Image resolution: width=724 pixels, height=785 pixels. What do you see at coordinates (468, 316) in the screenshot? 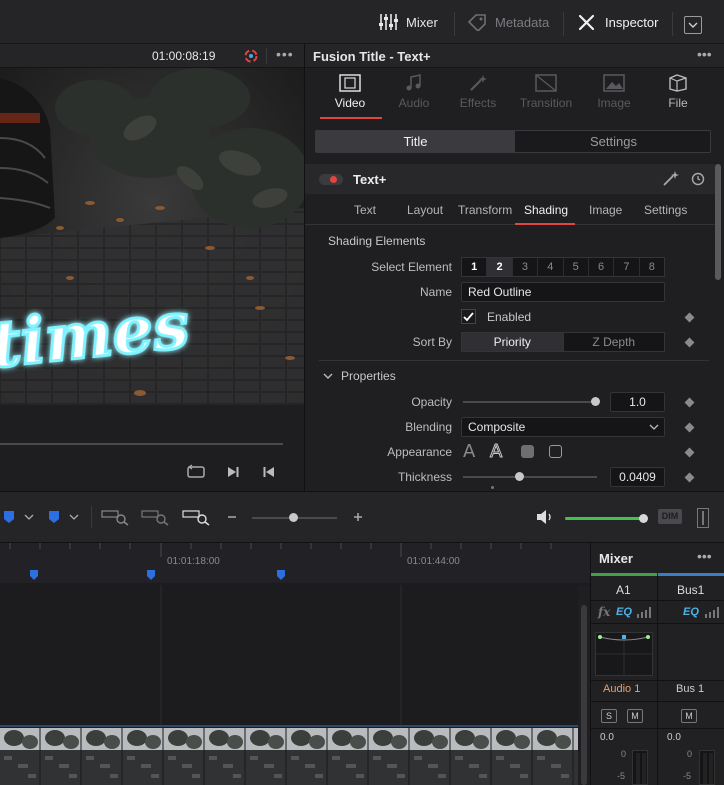
I see `enabled-checkbox` at bounding box center [468, 316].